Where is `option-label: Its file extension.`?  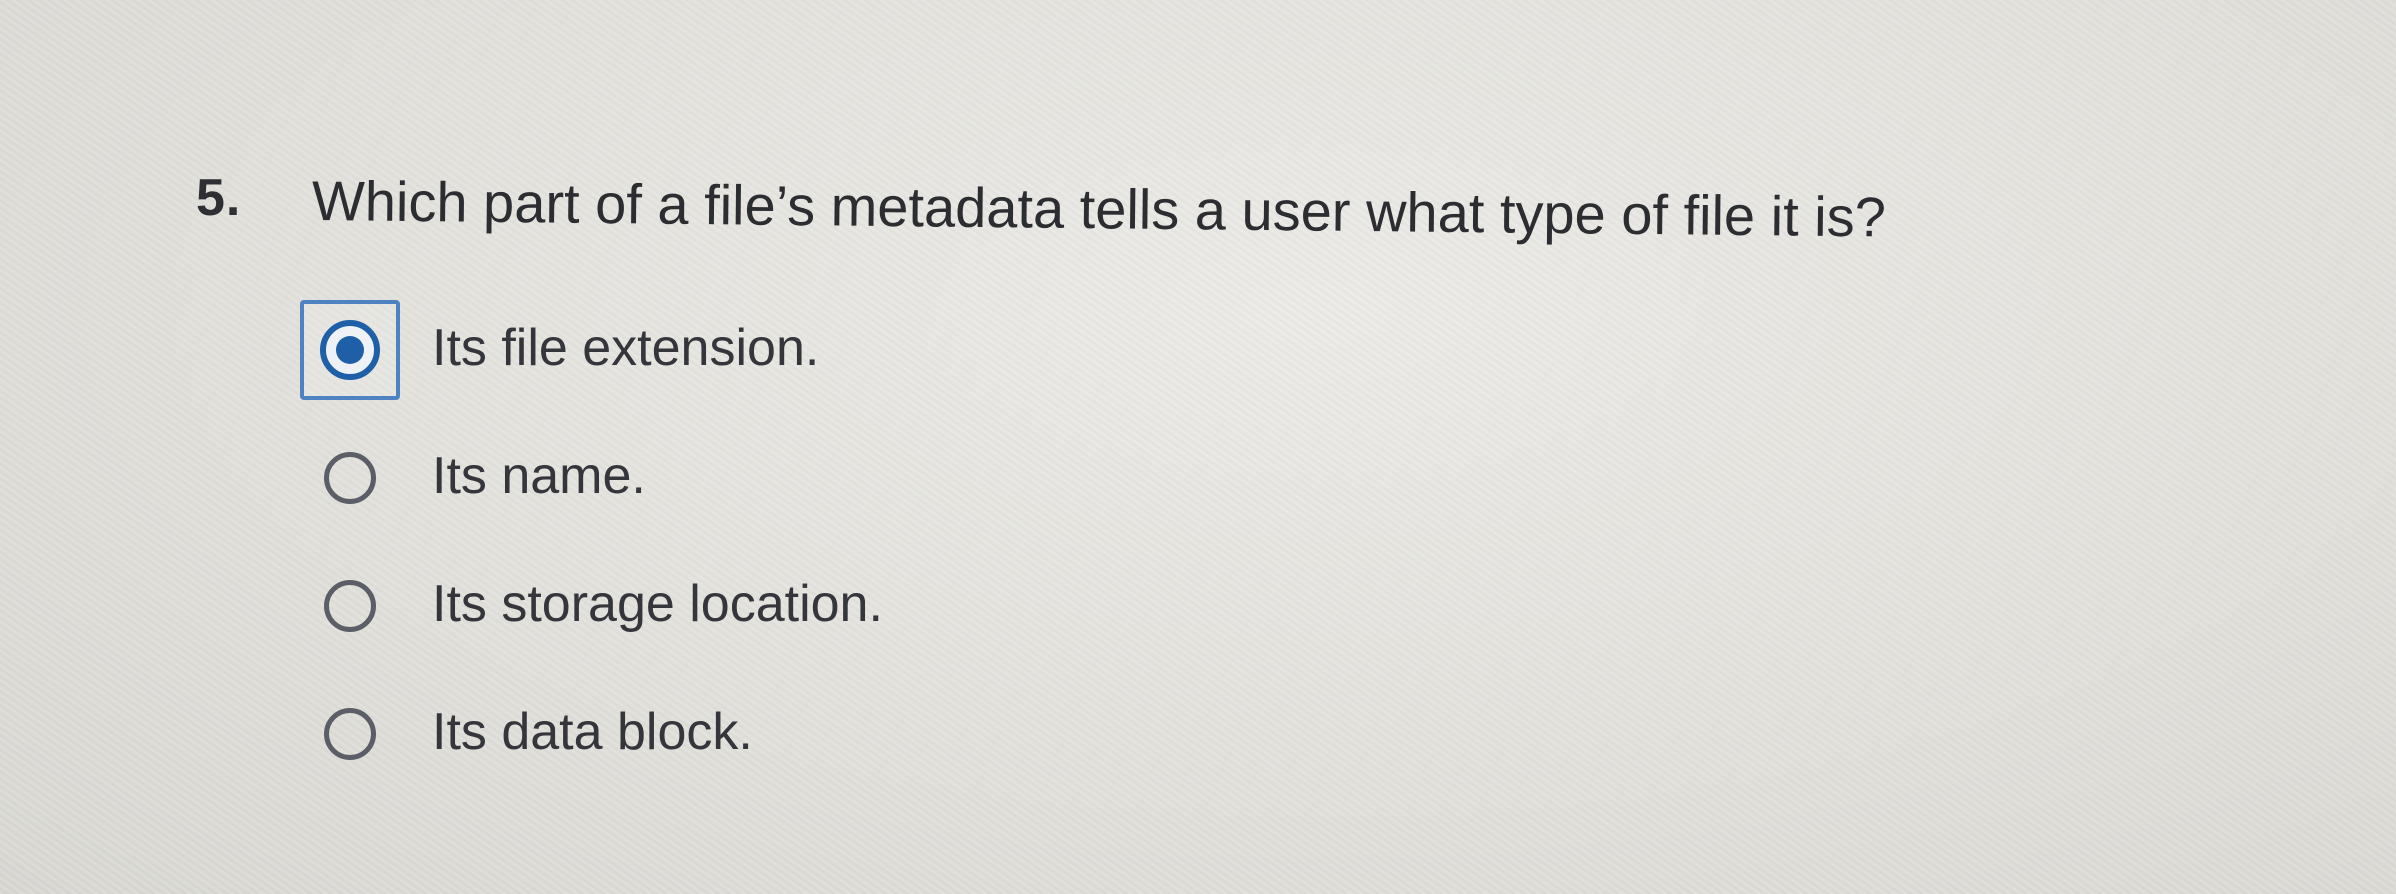
option-label: Its file extension. is located at coordinates (626, 348).